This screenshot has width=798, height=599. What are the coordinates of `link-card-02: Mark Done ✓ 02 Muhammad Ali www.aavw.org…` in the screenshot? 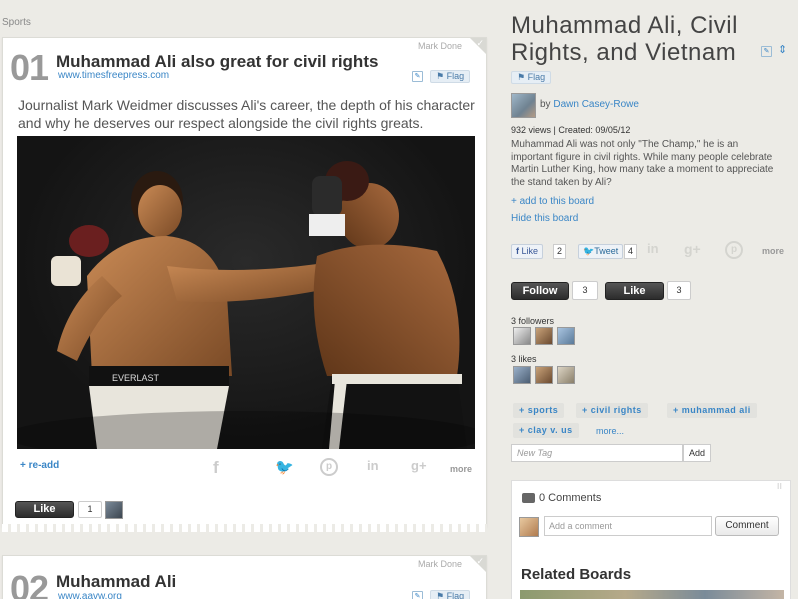 It's located at (244, 577).